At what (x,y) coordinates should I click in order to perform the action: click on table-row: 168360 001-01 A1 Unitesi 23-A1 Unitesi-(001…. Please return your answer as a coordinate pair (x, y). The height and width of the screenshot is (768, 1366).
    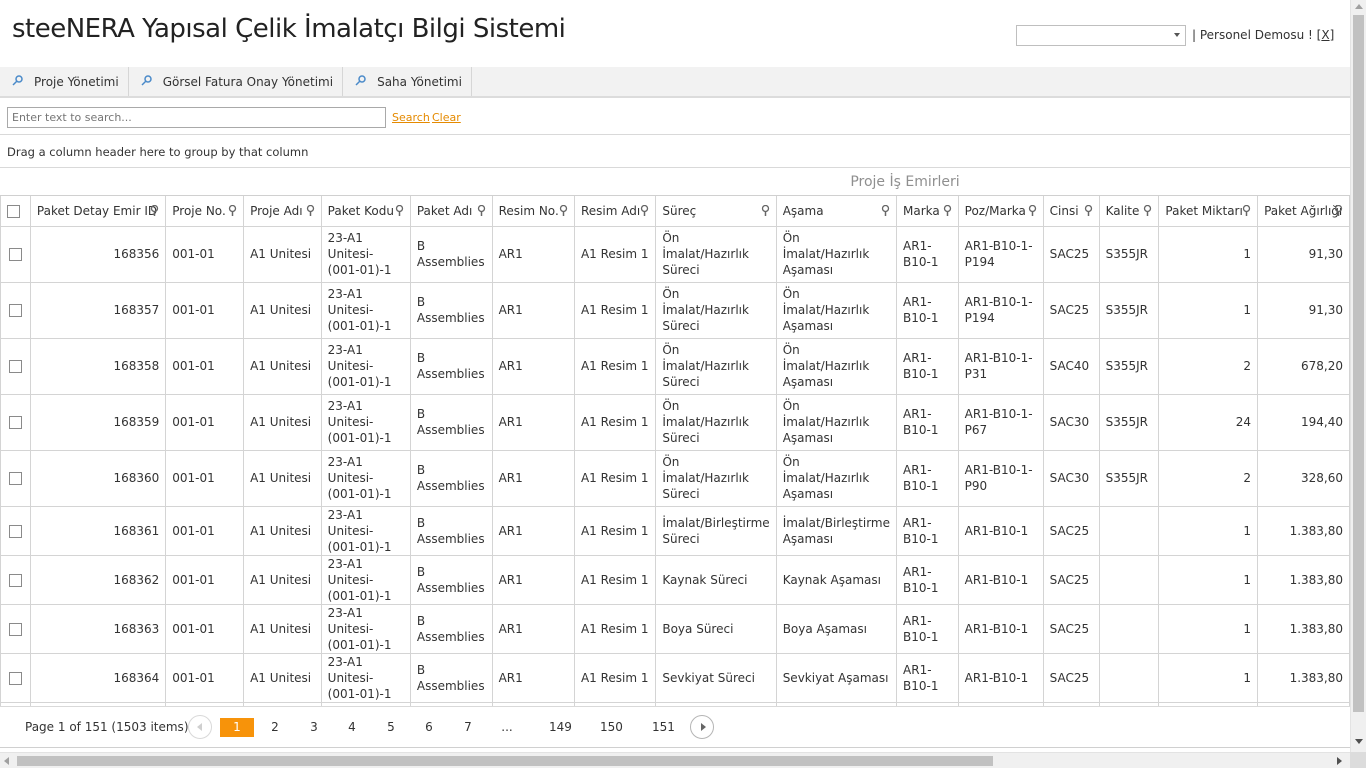
    Looking at the image, I should click on (675, 478).